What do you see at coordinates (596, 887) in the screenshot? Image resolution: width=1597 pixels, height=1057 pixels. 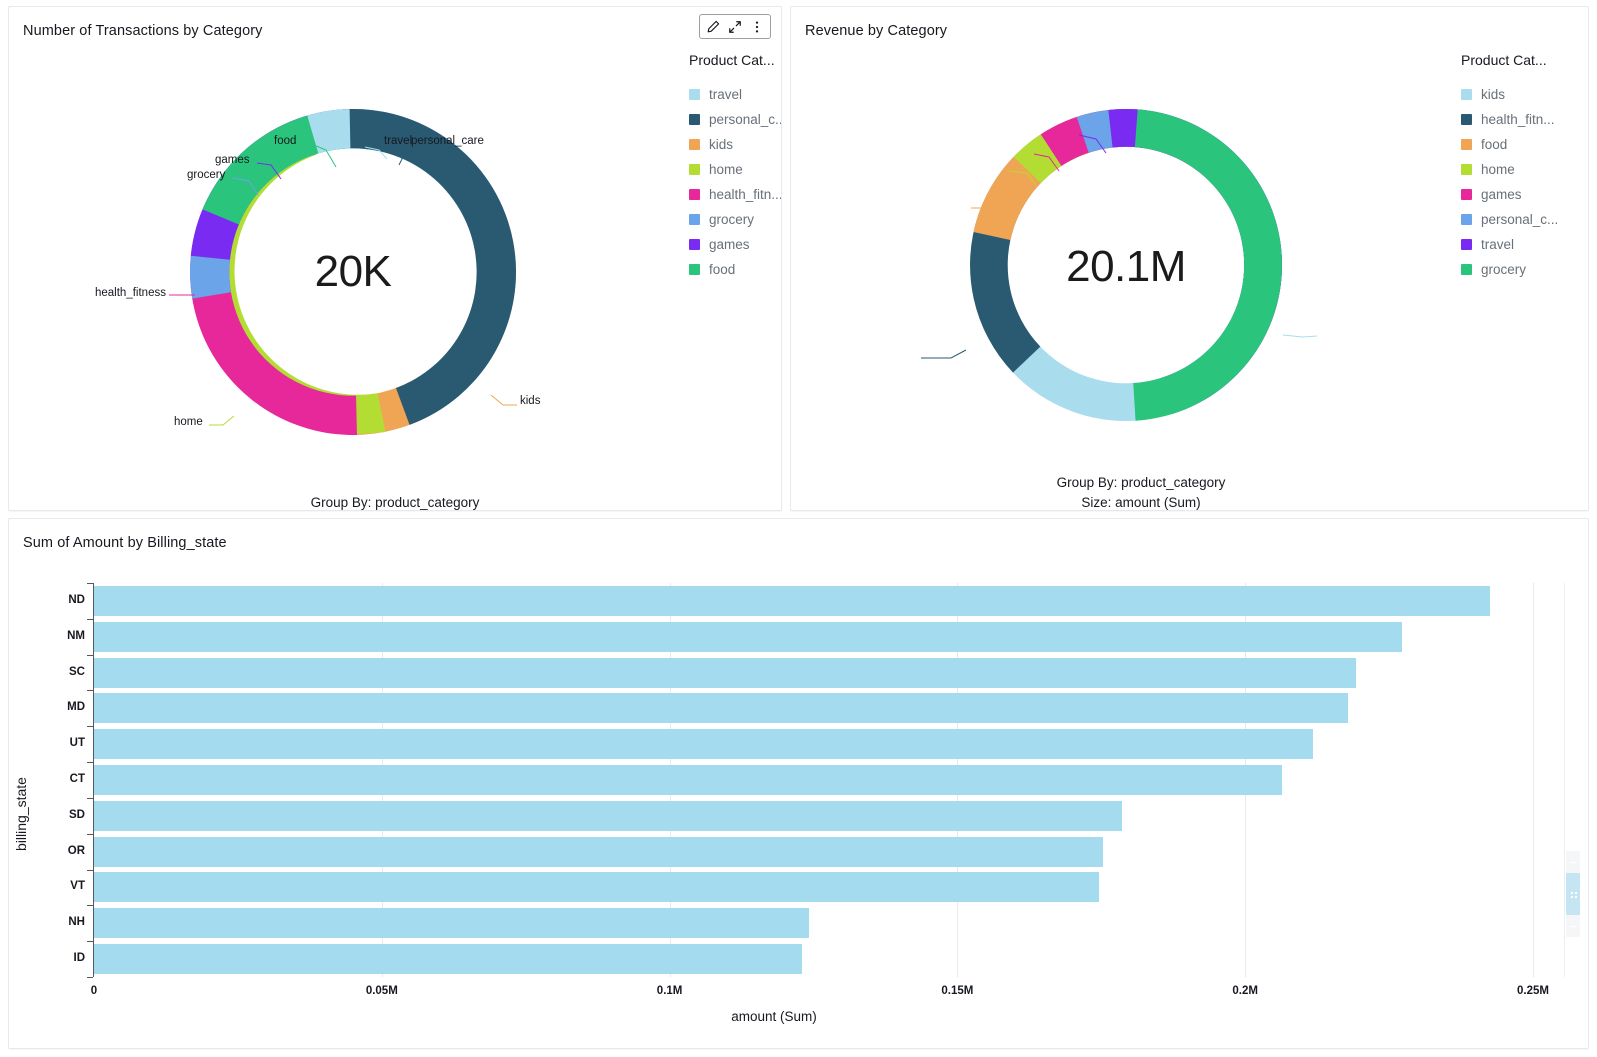 I see `bar-vt` at bounding box center [596, 887].